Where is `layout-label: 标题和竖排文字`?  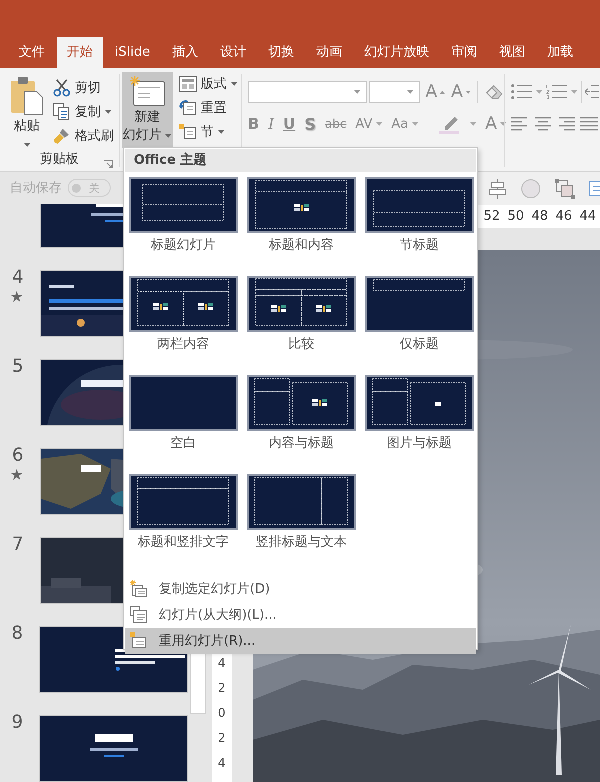 layout-label: 标题和竖排文字 is located at coordinates (183, 542).